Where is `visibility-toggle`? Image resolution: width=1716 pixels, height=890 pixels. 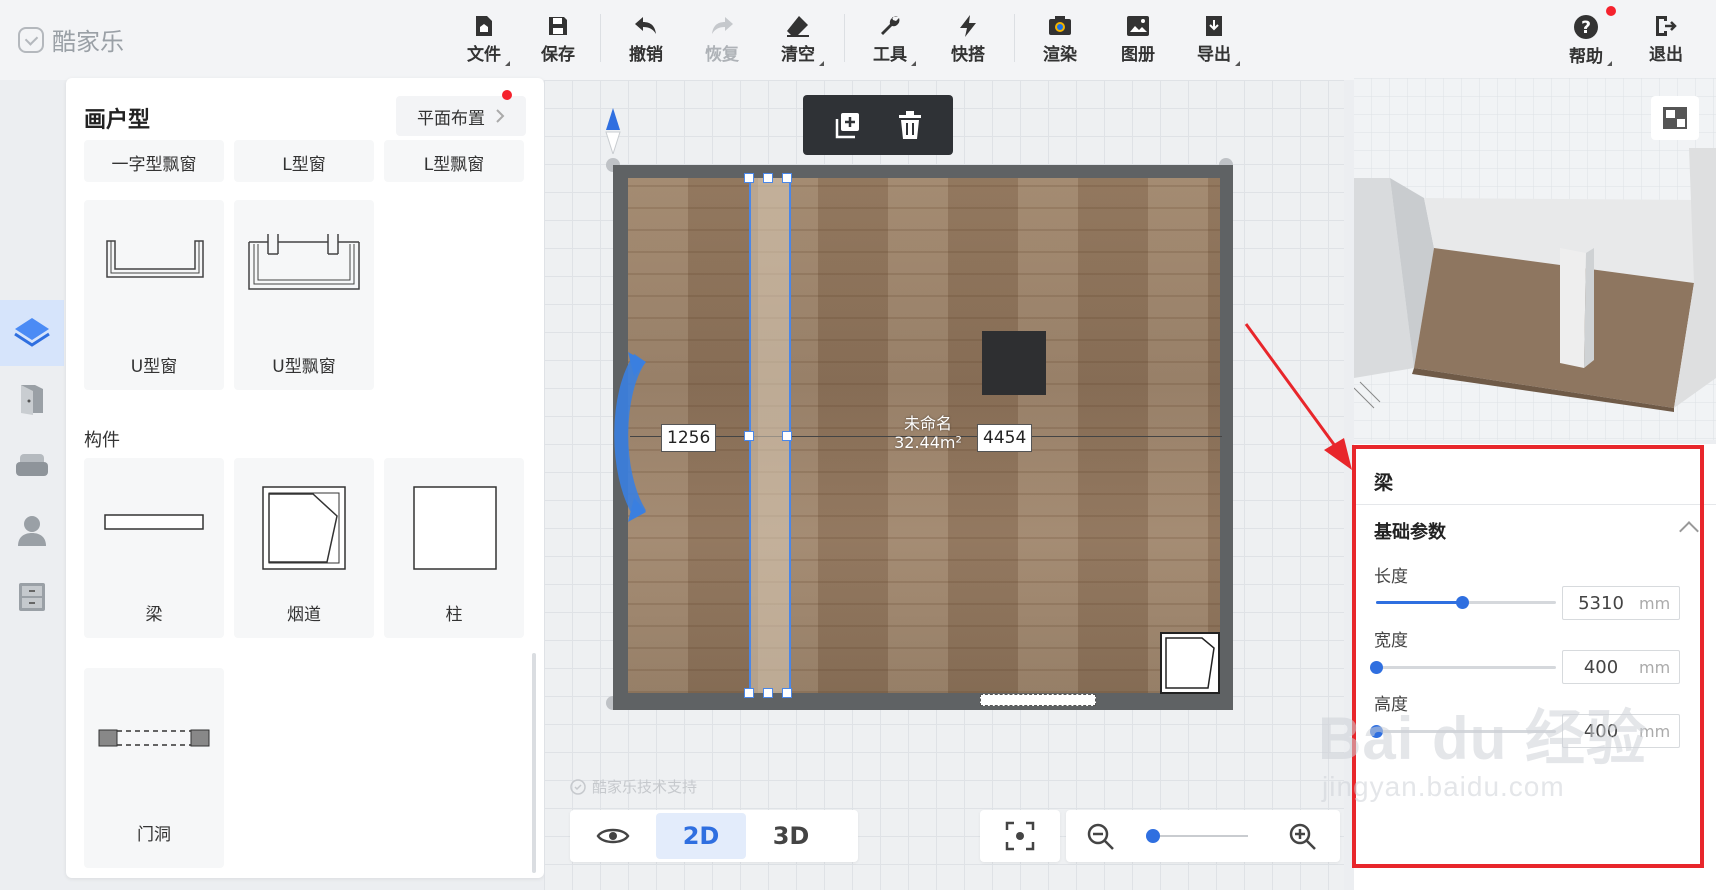
visibility-toggle is located at coordinates (613, 836).